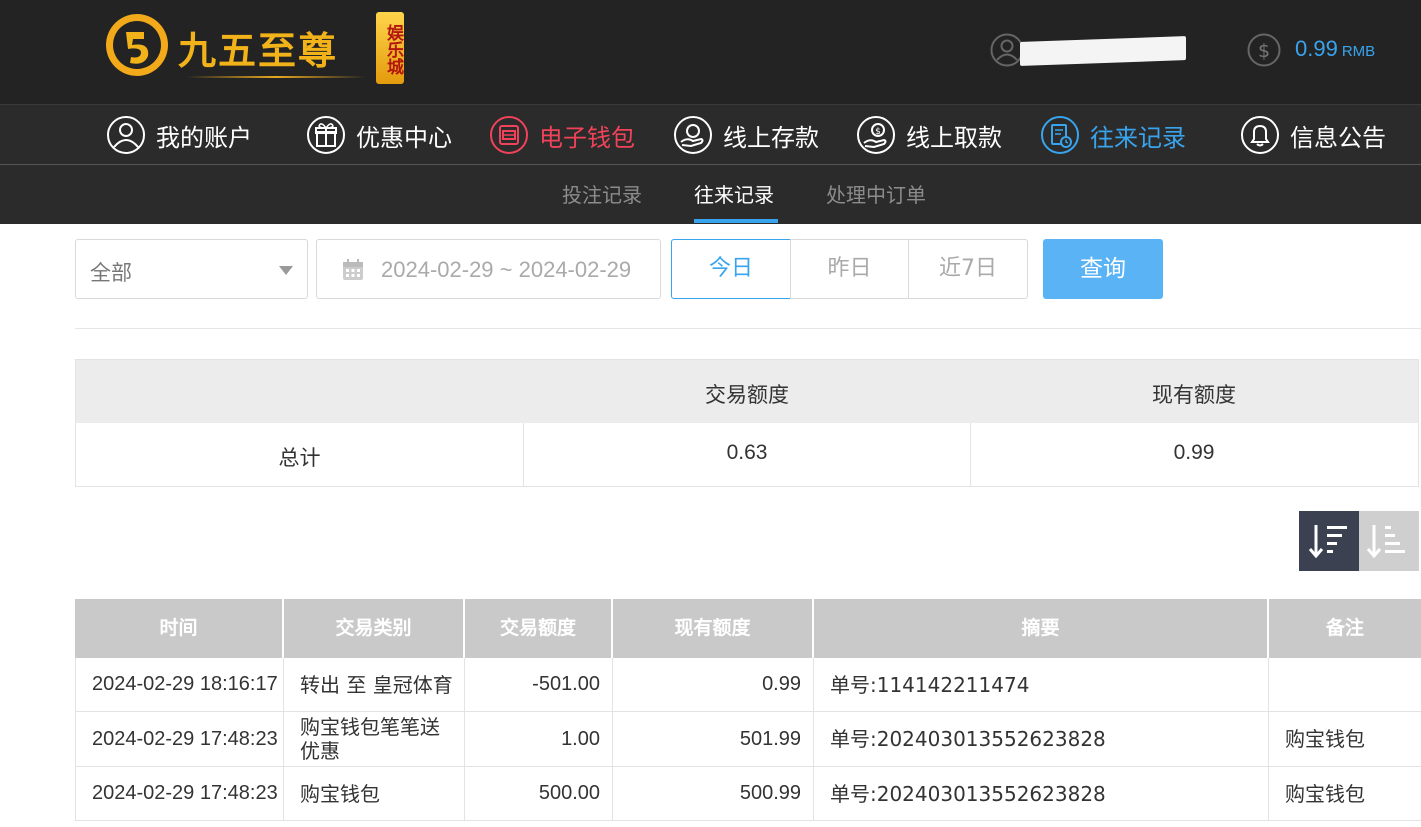 This screenshot has height=827, width=1421. I want to click on cell-summary: 单号:114142211474, so click(1041, 684).